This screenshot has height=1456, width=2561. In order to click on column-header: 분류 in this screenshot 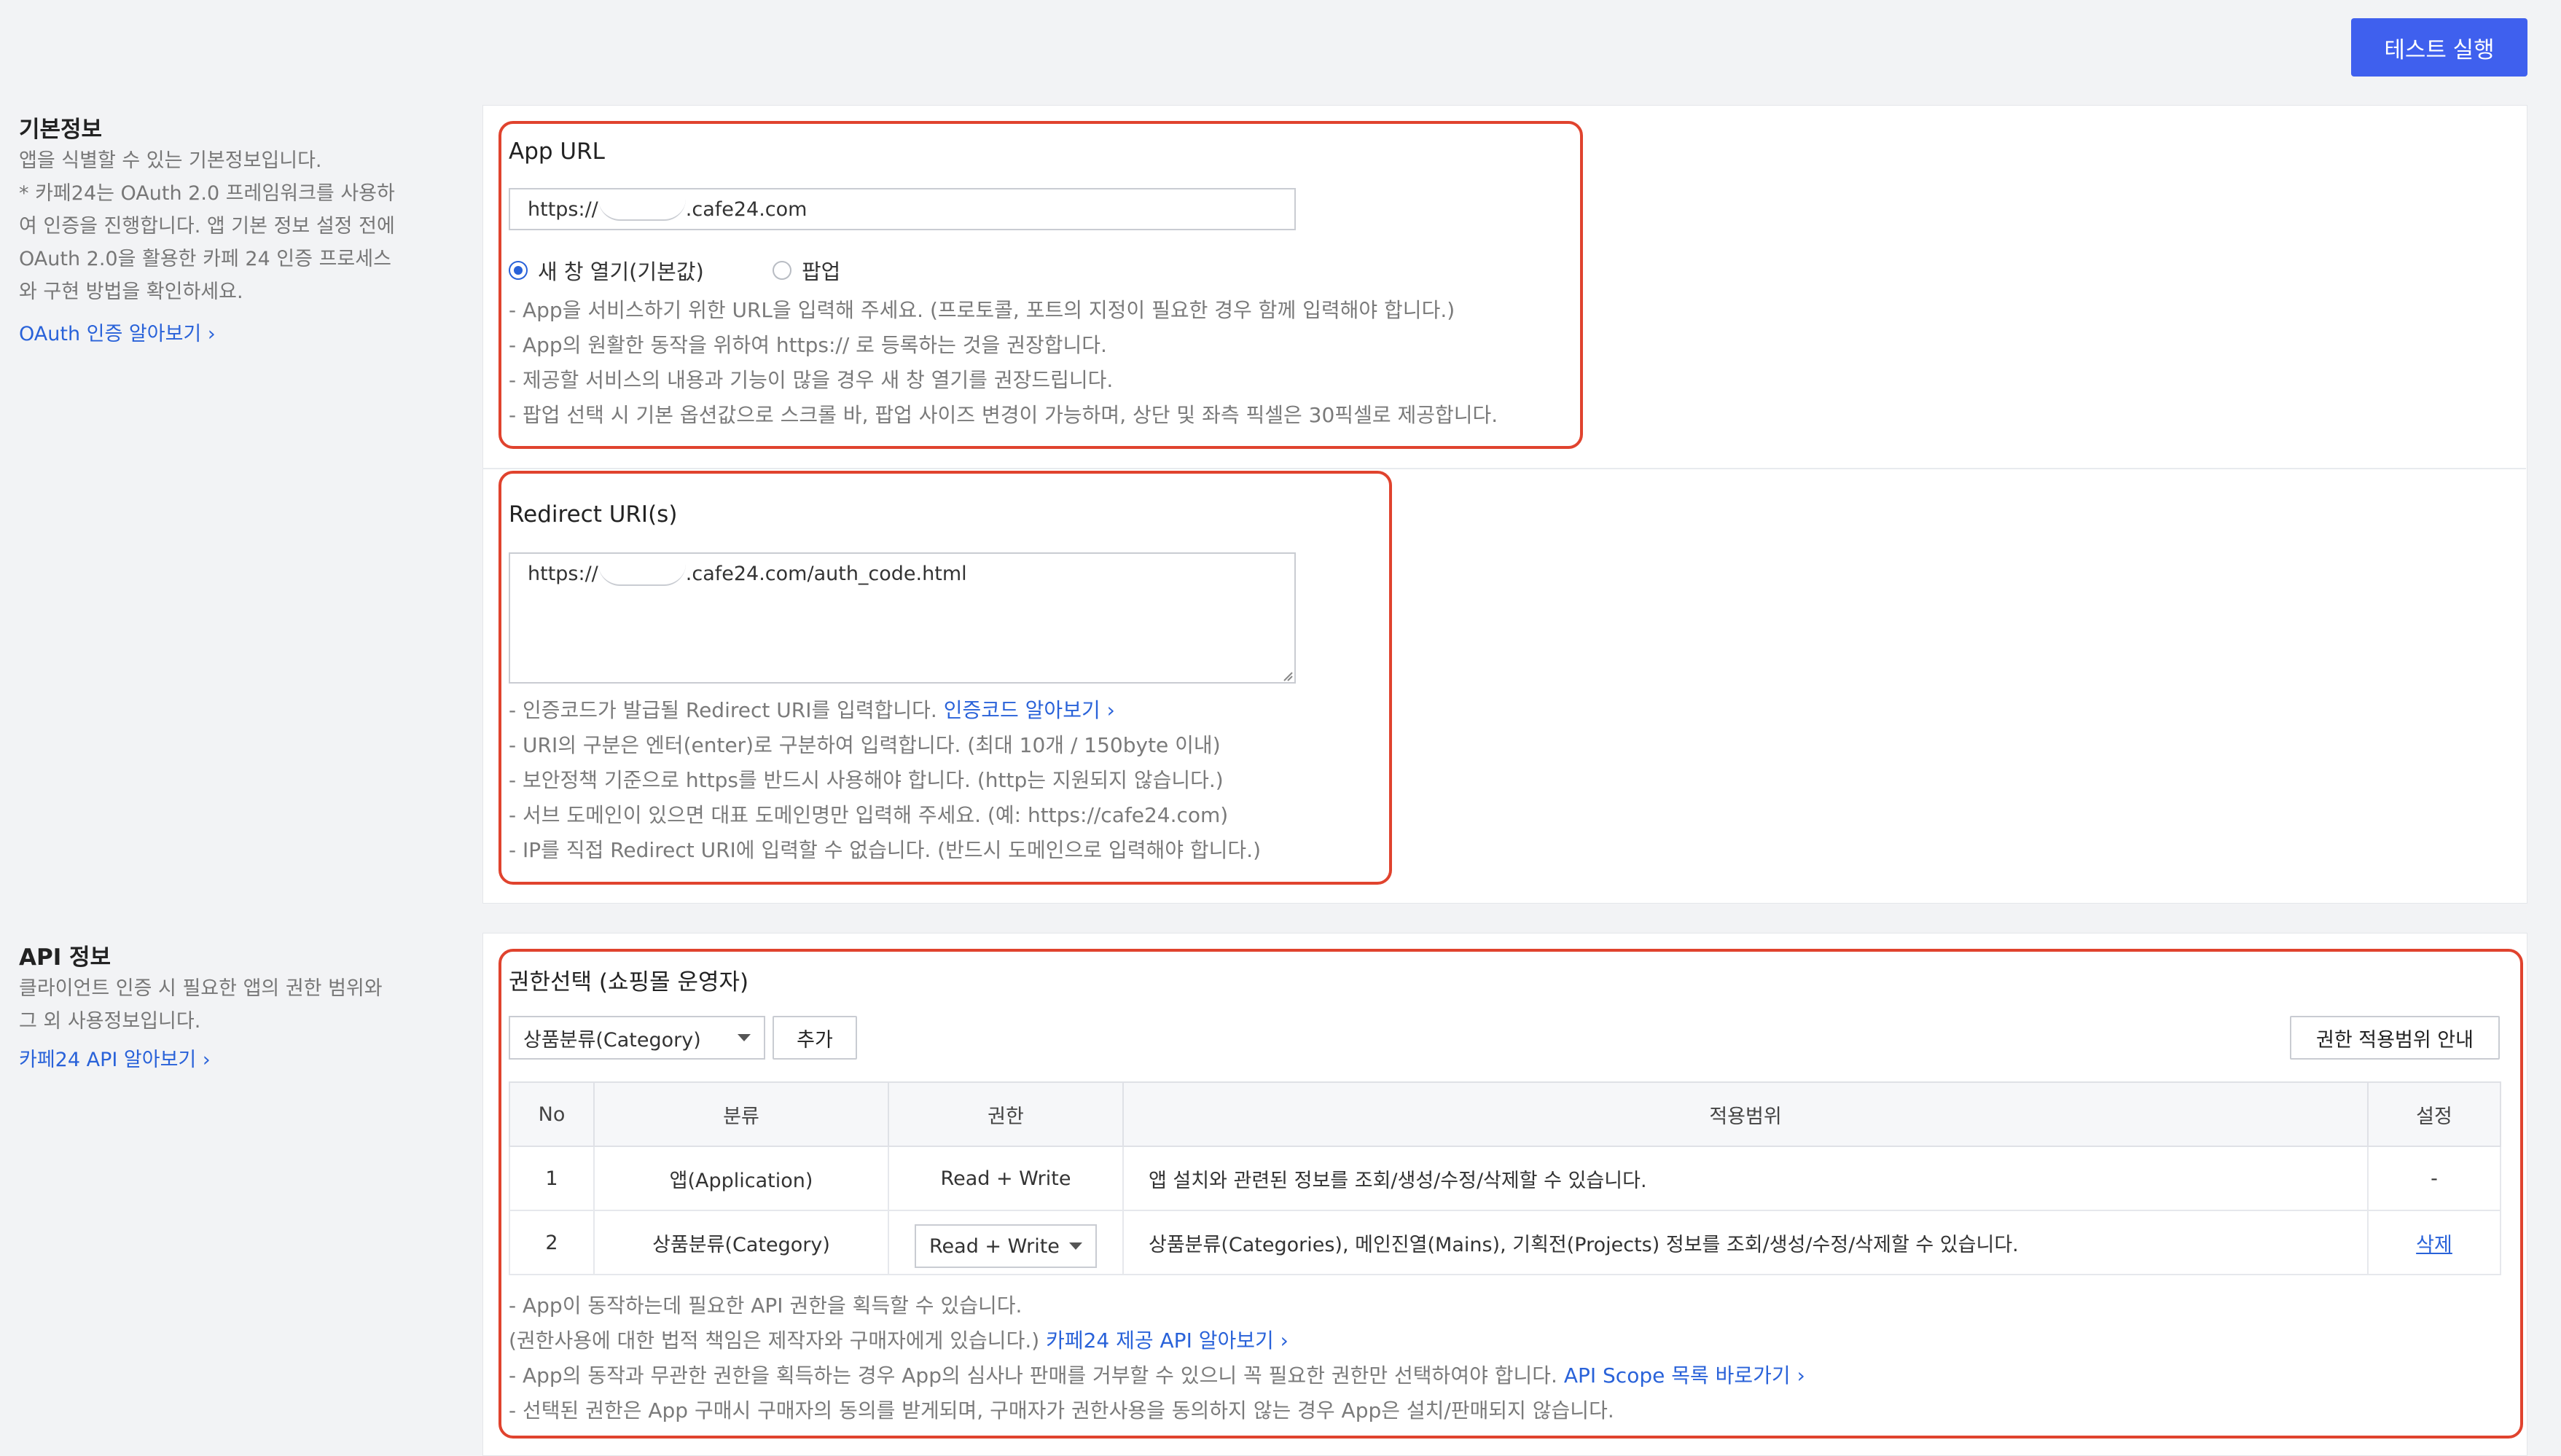, I will do `click(741, 1114)`.